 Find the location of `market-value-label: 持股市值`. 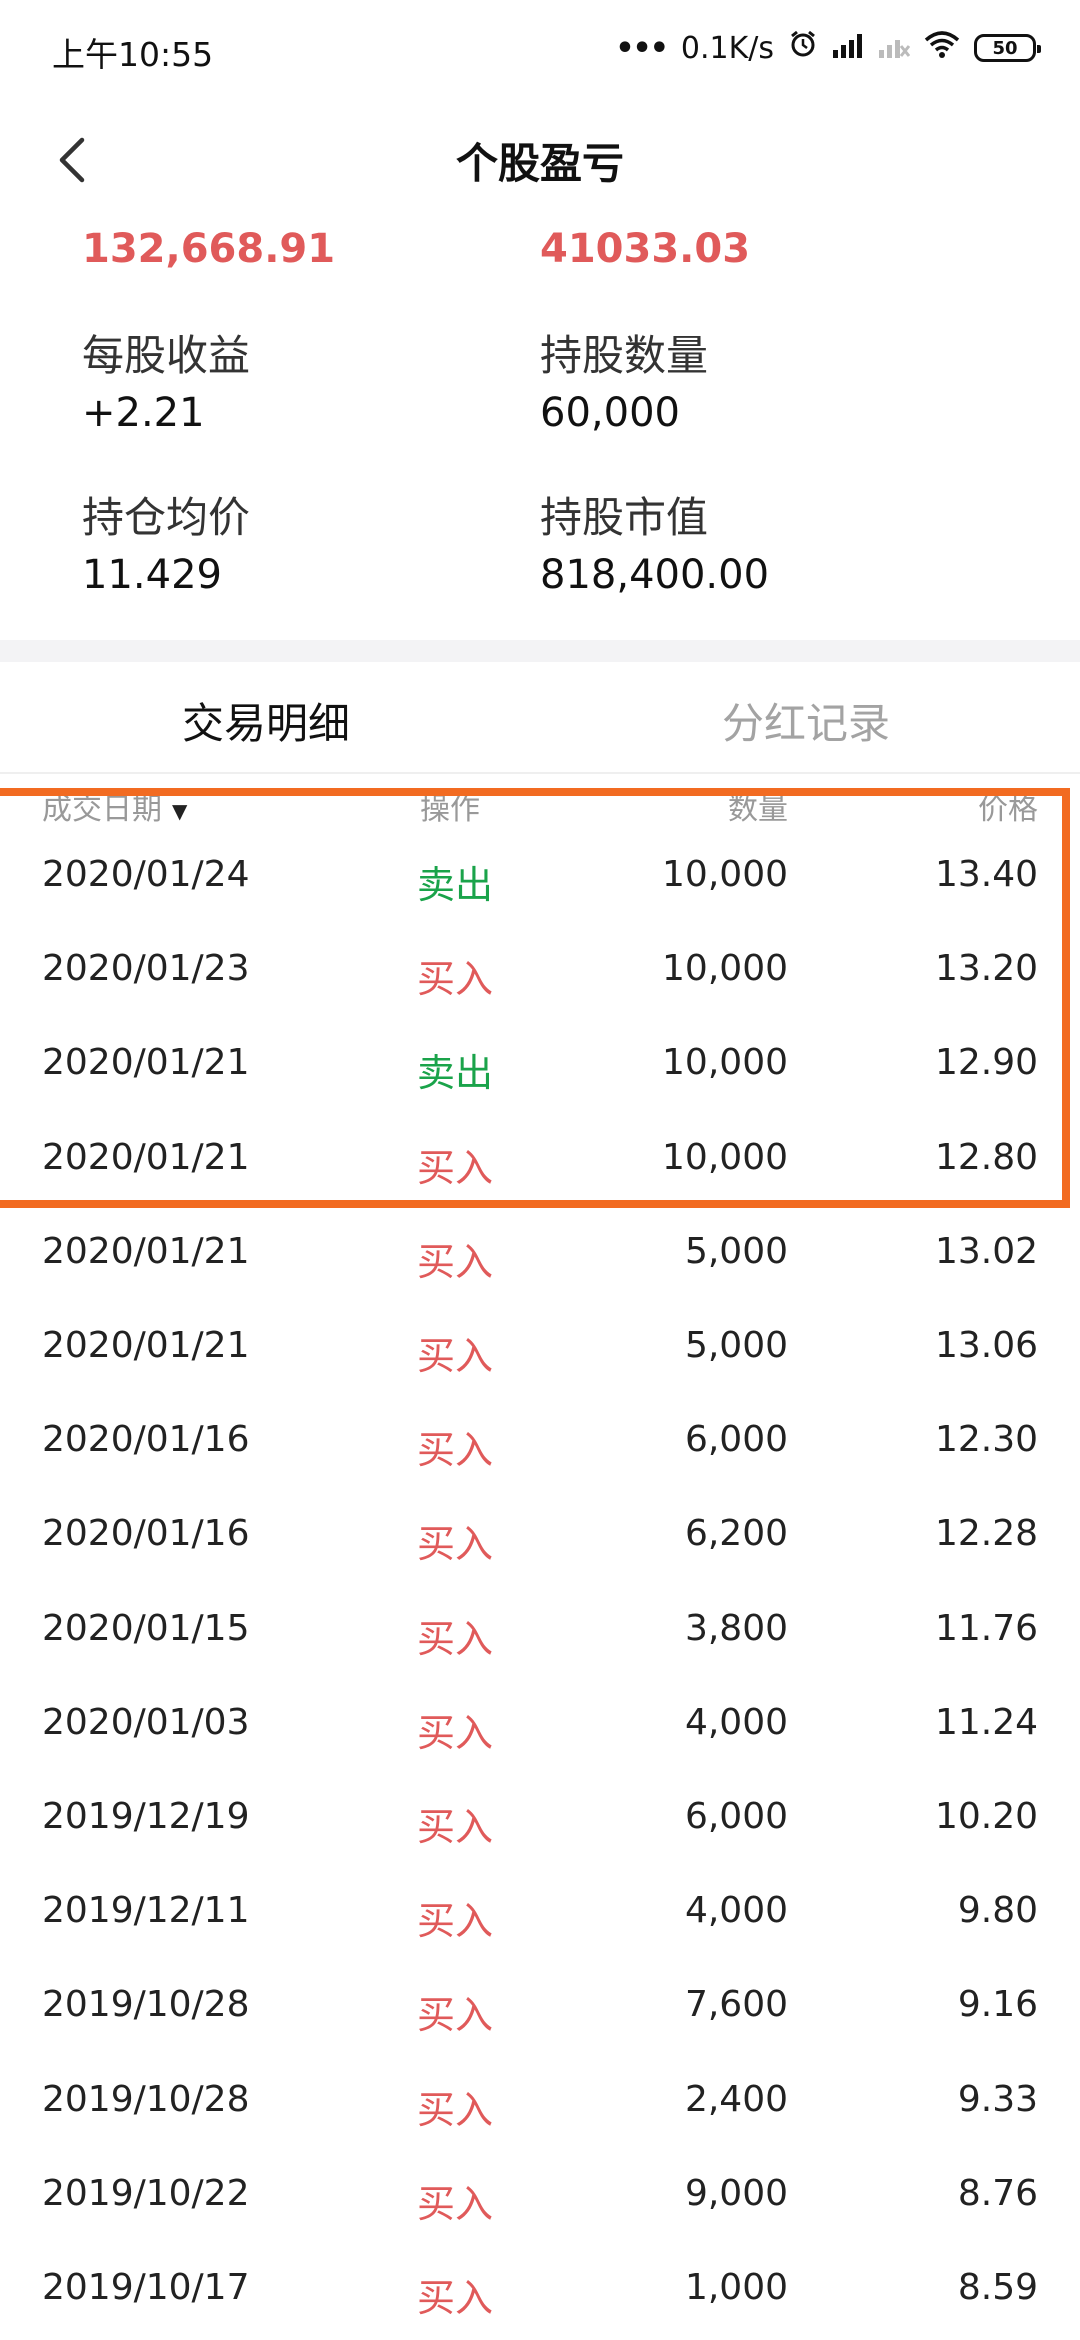

market-value-label: 持股市值 is located at coordinates (624, 517).